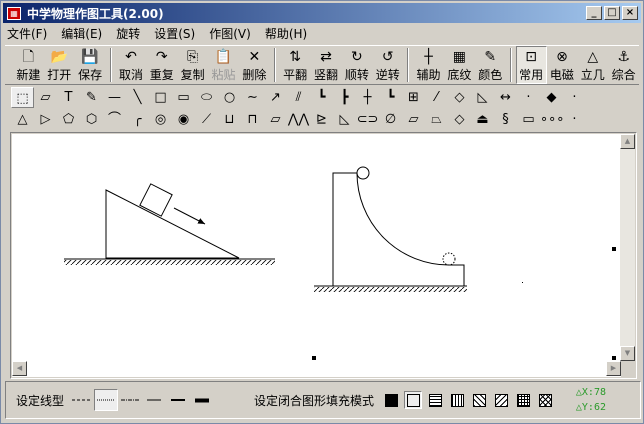 This screenshot has width=644, height=424. I want to click on draw-tool-1-13-icon: ⫽, so click(298, 97).